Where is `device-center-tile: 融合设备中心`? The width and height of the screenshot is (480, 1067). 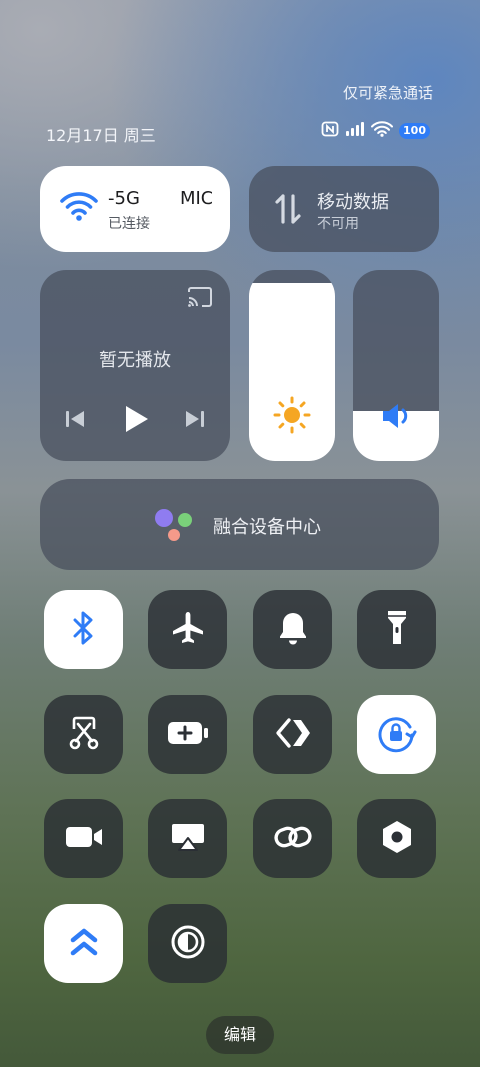
device-center-tile: 融合设备中心 is located at coordinates (239, 524).